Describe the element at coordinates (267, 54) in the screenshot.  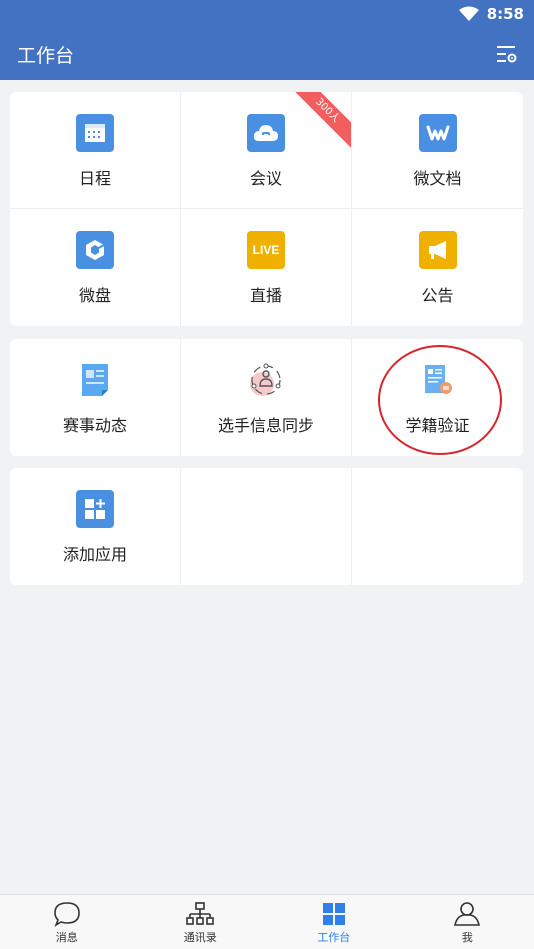
I see `app-header: 工作台` at that location.